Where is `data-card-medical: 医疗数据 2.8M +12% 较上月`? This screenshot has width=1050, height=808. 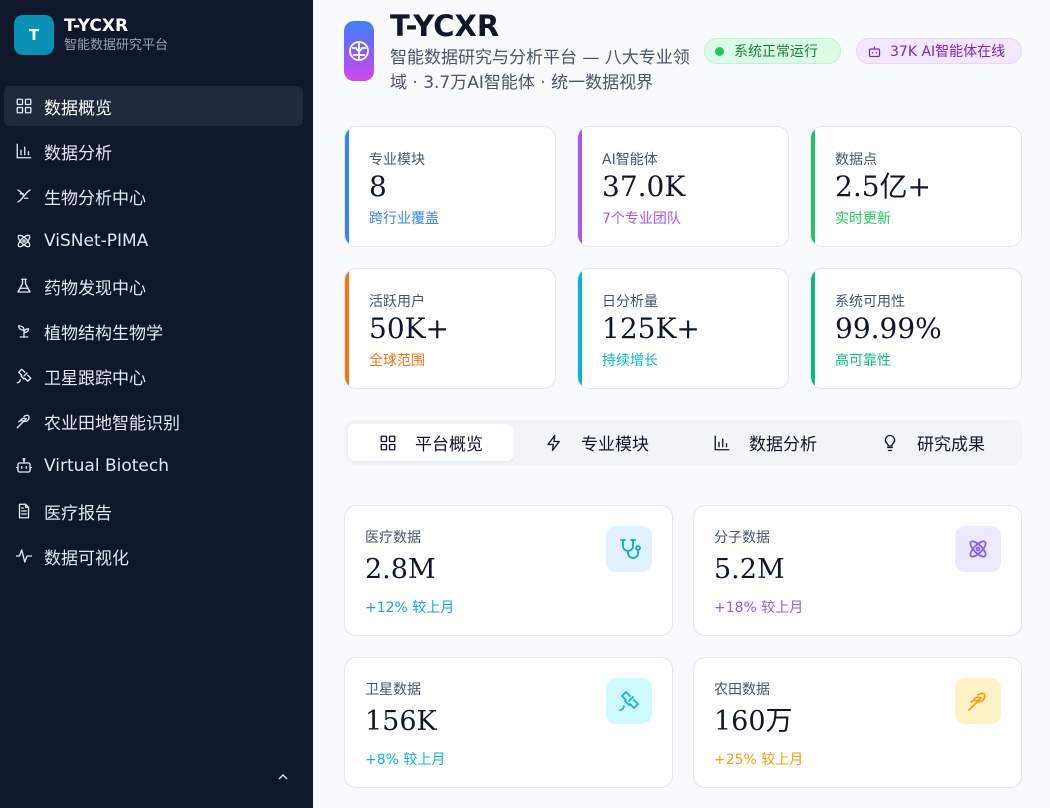
data-card-medical: 医疗数据 2.8M +12% 较上月 is located at coordinates (508, 570).